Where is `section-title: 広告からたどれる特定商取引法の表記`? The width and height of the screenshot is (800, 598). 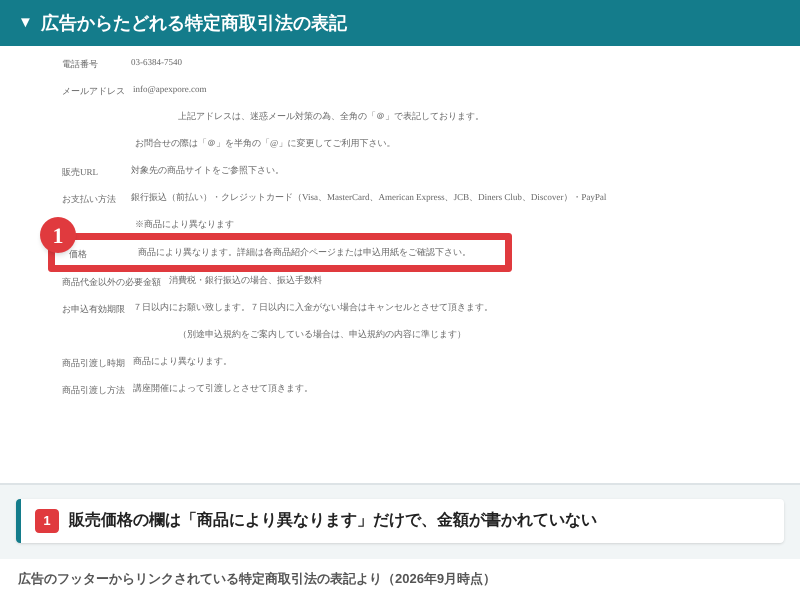
section-title: 広告からたどれる特定商取引法の表記 is located at coordinates (193, 23).